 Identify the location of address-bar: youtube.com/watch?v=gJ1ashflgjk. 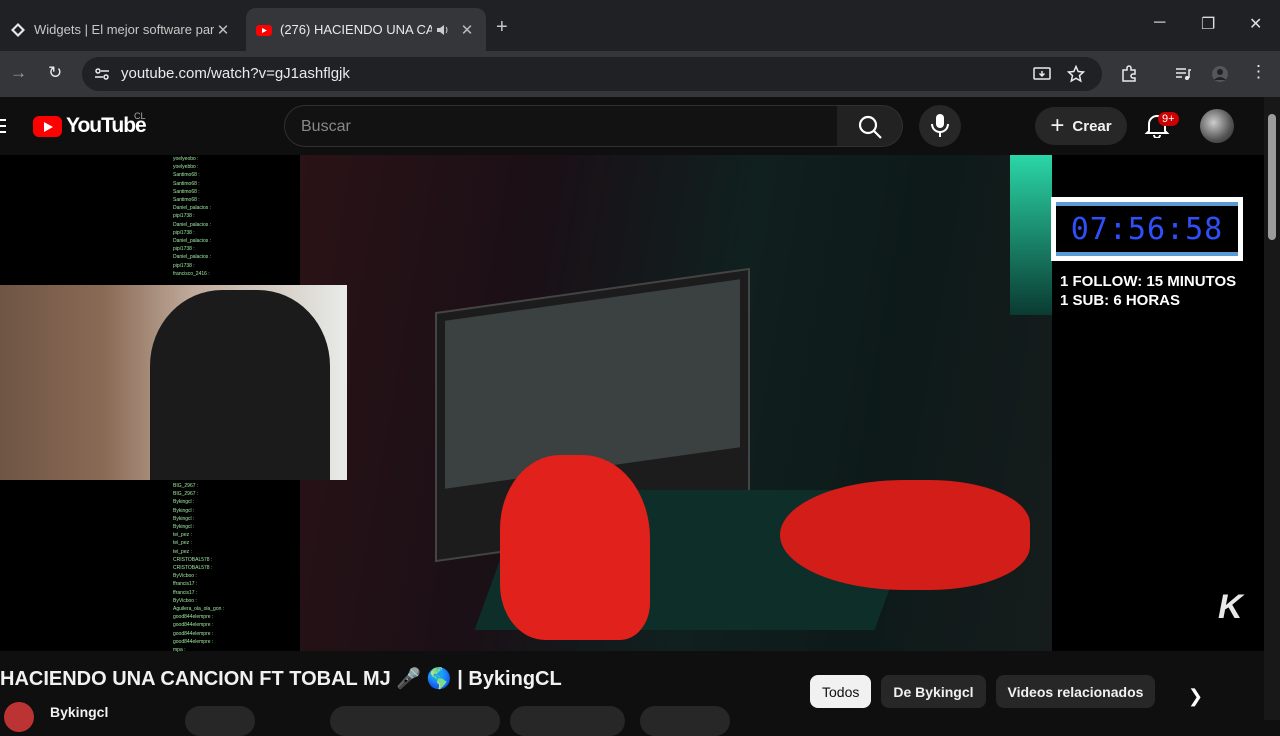
(592, 74).